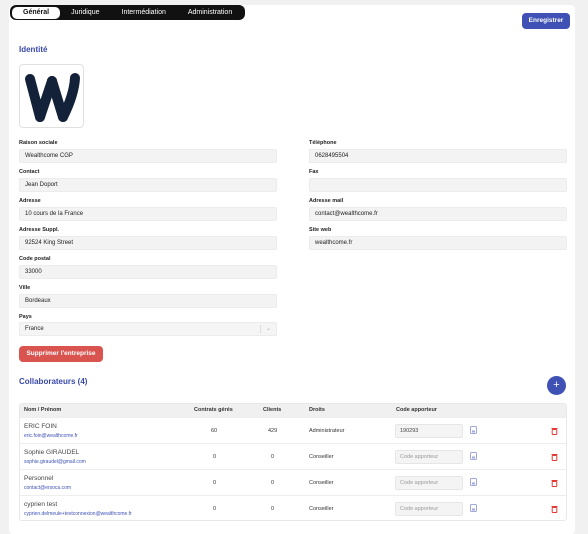 This screenshot has width=588, height=534. I want to click on code-postal-input: 33000, so click(148, 272).